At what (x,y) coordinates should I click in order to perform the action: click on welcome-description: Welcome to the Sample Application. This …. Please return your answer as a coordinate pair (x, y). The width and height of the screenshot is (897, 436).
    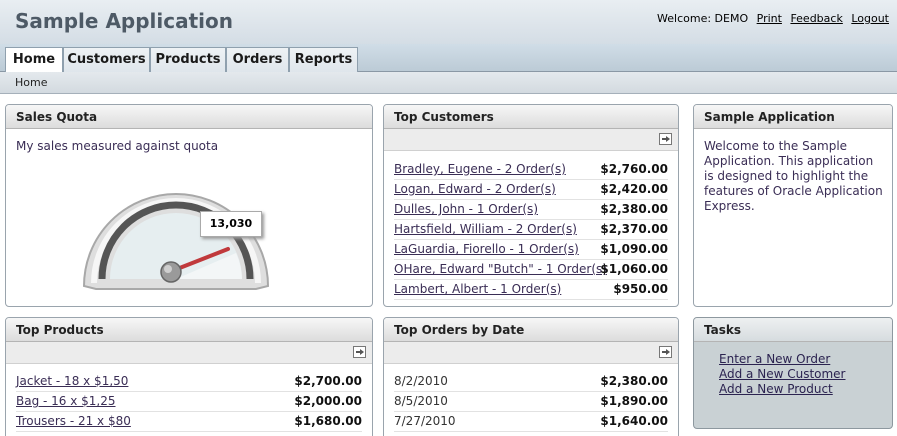
    Looking at the image, I should click on (793, 176).